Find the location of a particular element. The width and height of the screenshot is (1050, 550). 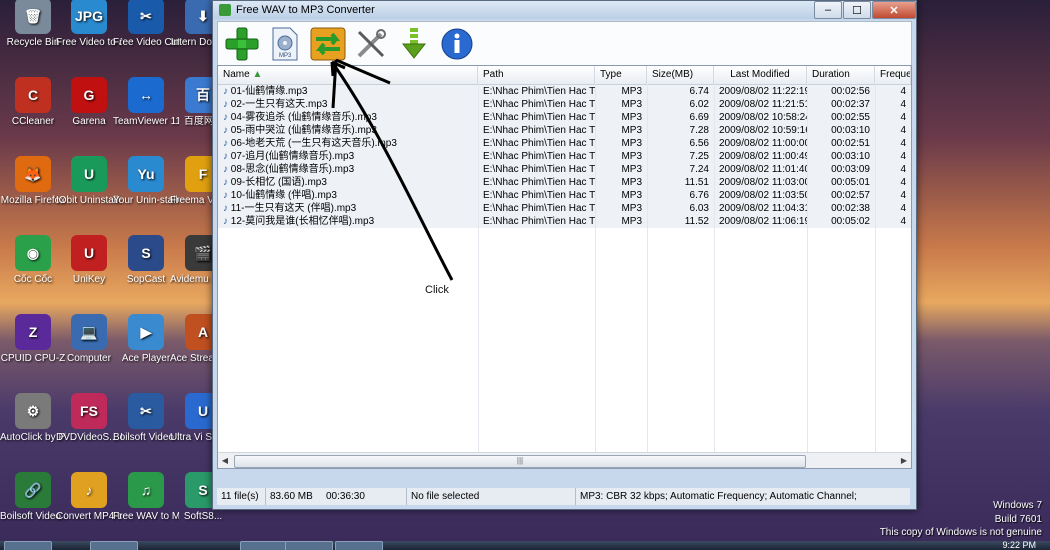

file-name: 06-地老天荒 (一生只有这天音乐).mp3 is located at coordinates (313, 143).